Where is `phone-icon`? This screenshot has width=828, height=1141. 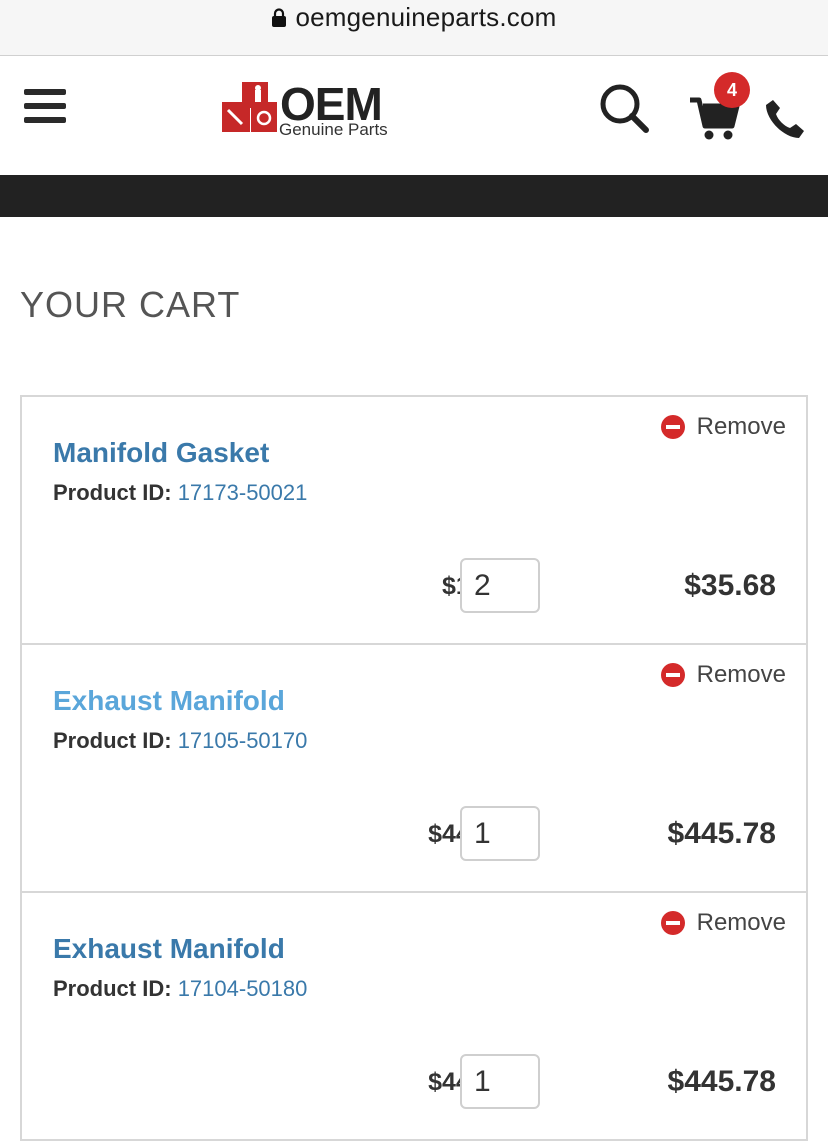
phone-icon is located at coordinates (785, 119).